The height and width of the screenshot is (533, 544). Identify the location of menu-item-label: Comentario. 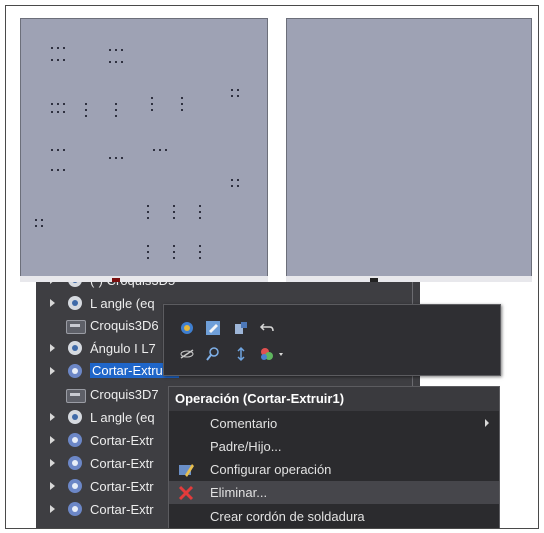
(244, 423).